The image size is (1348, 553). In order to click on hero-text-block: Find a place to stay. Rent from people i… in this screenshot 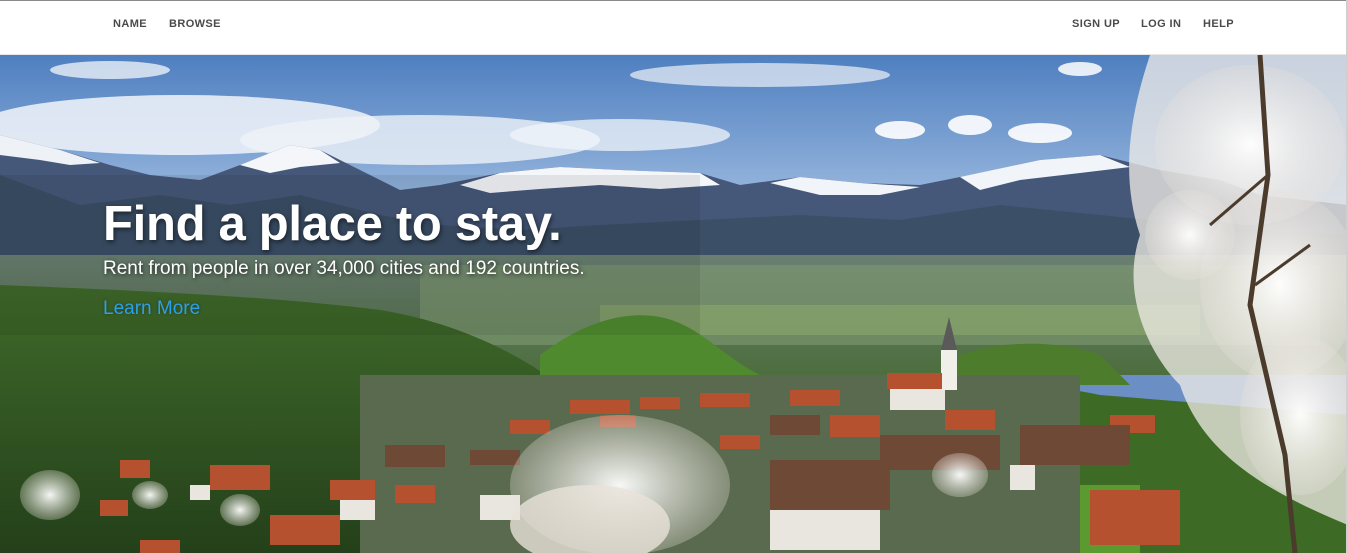, I will do `click(344, 260)`.